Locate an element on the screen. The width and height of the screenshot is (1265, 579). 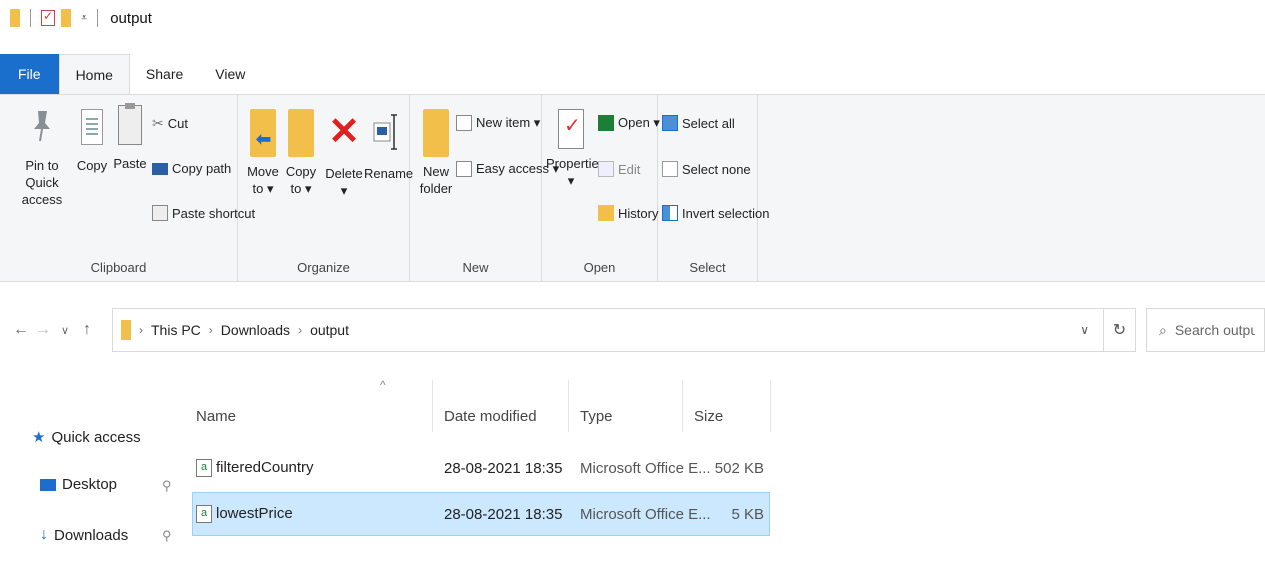
new-folder-label-line1: New is located at coordinates (435, 171).